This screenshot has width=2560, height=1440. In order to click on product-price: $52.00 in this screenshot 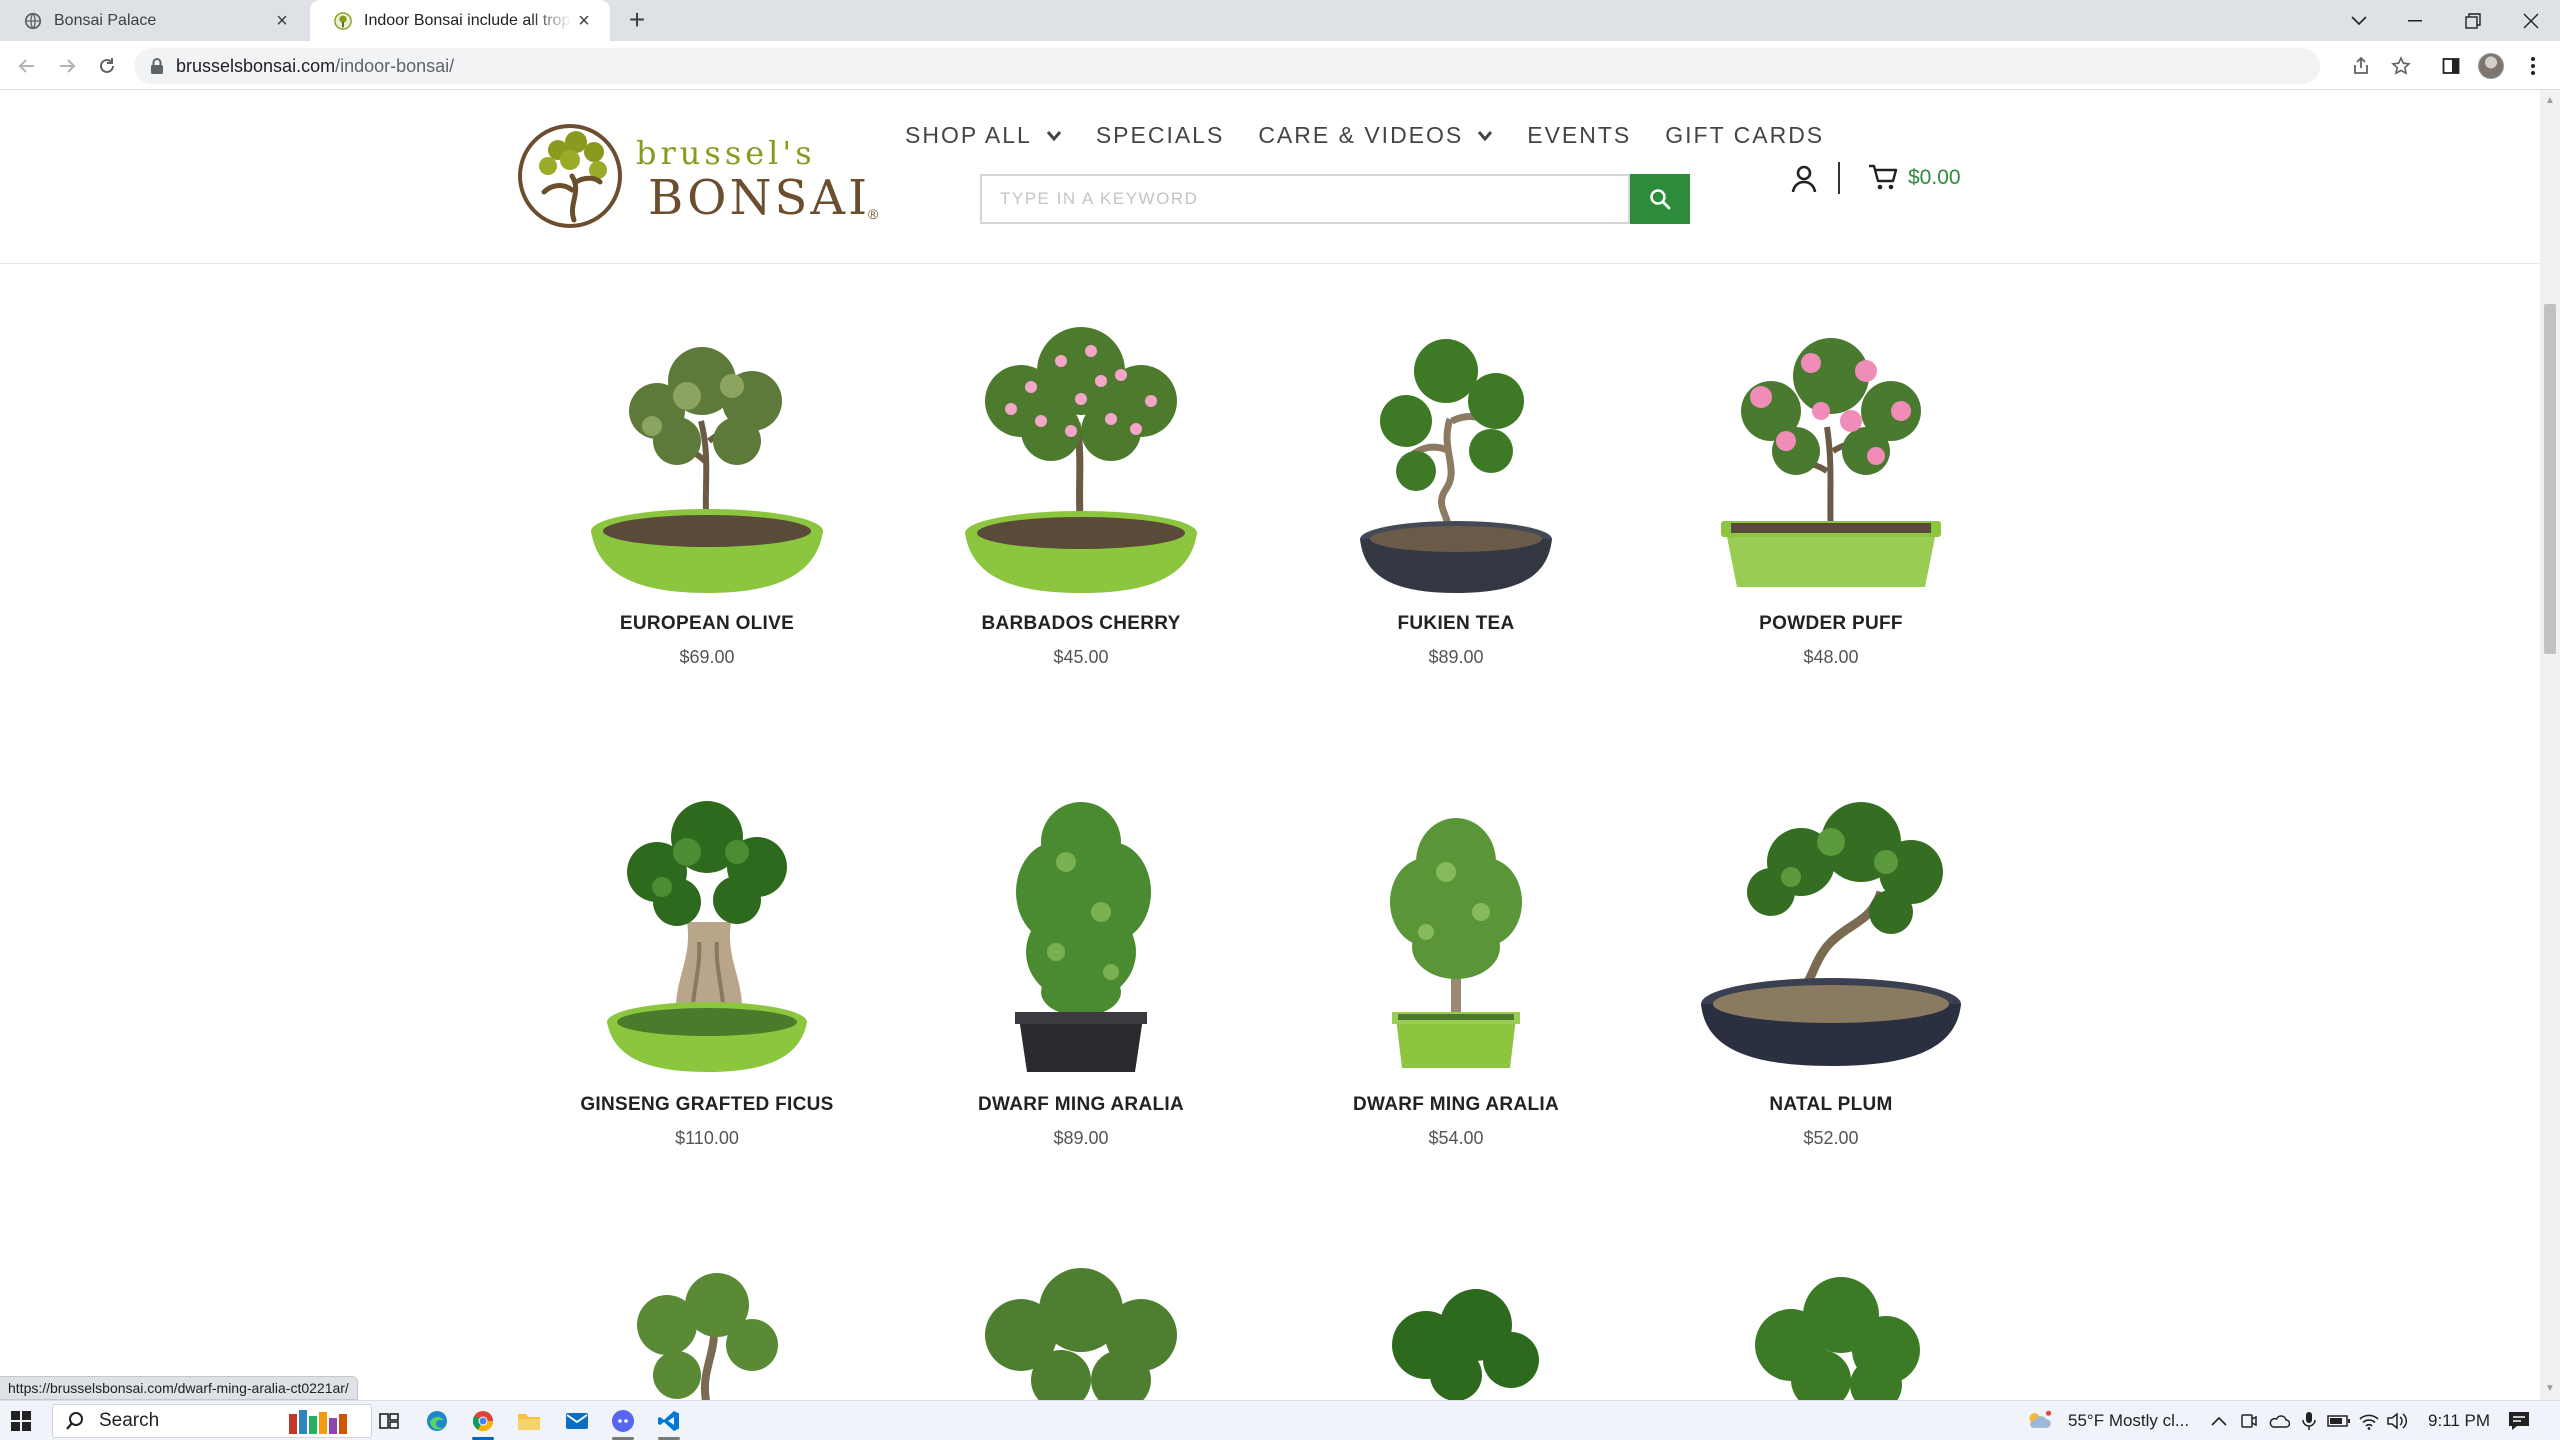, I will do `click(1831, 1138)`.